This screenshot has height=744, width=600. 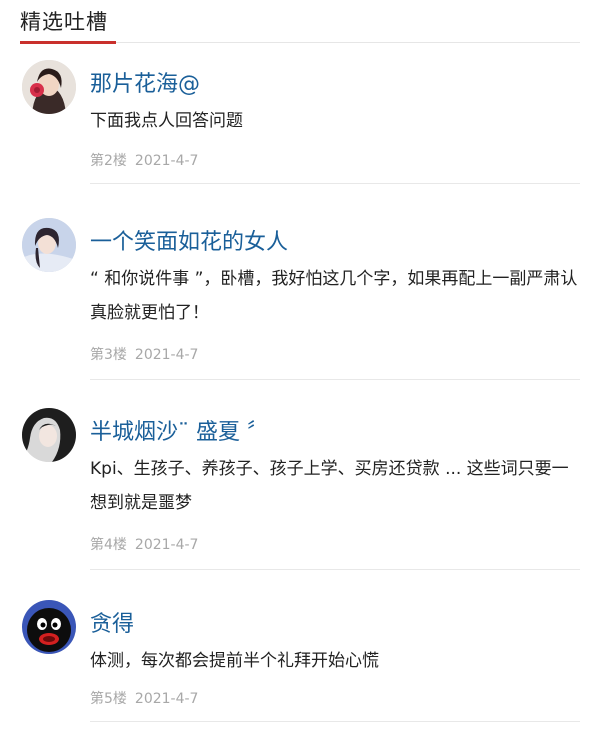 What do you see at coordinates (49, 627) in the screenshot?
I see `avatar-black-cartoon-face-icon` at bounding box center [49, 627].